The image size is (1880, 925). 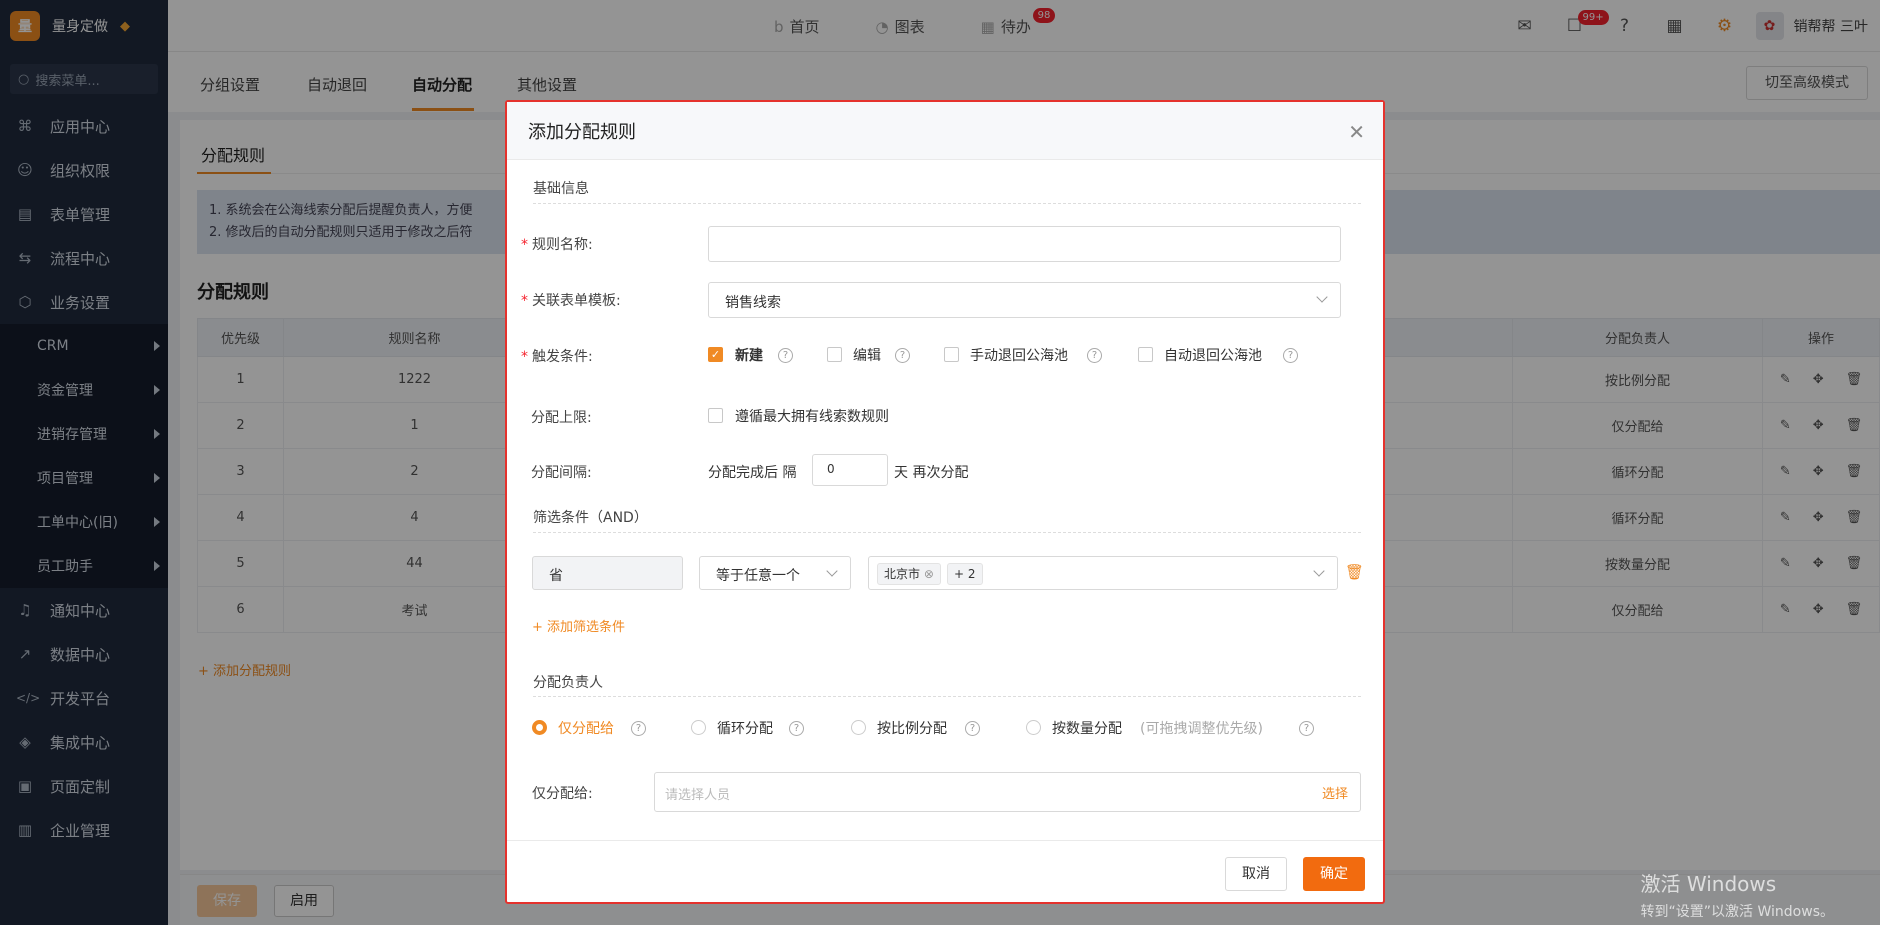 What do you see at coordinates (831, 469) in the screenshot?
I see `interval-value: 0` at bounding box center [831, 469].